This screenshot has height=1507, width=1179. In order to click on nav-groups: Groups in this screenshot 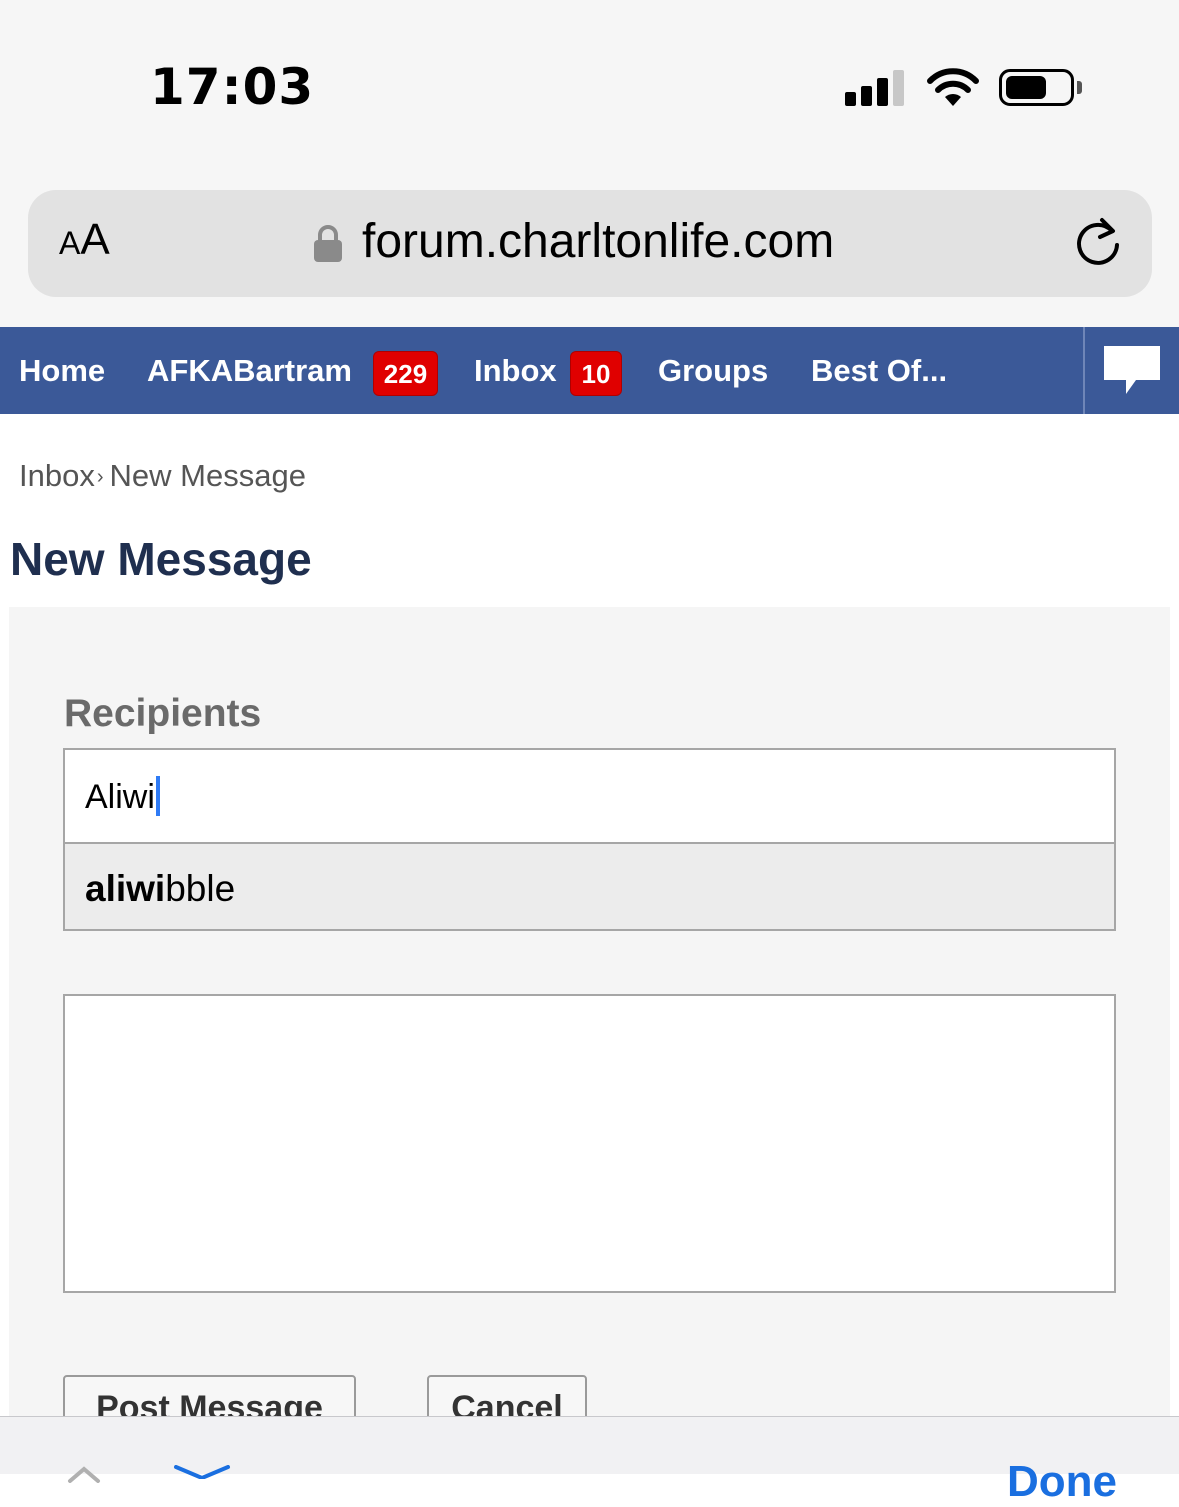, I will do `click(713, 371)`.